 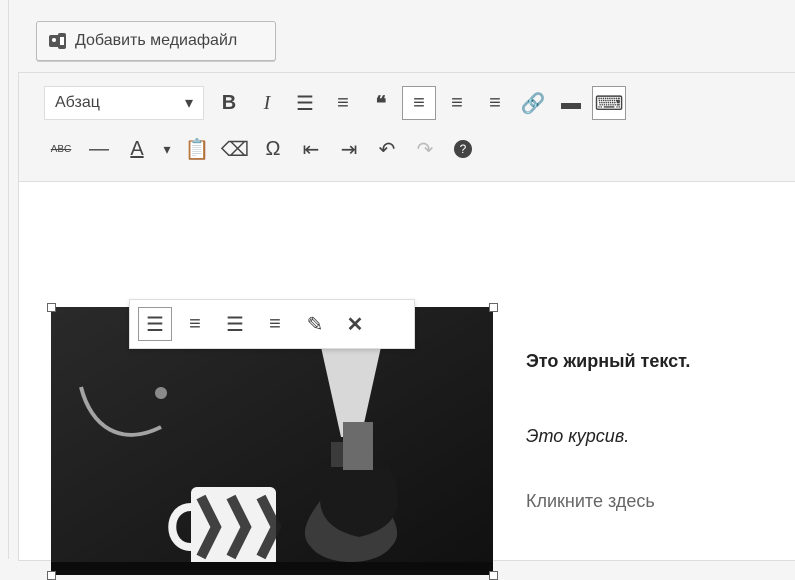 I want to click on text-color-dropdown: ▾, so click(x=167, y=149).